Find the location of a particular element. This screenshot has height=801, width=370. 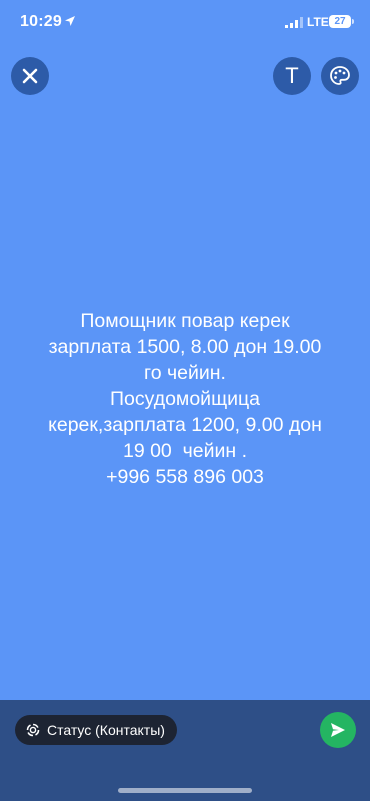

status-audience-label: Статус (Контакты) is located at coordinates (106, 730).